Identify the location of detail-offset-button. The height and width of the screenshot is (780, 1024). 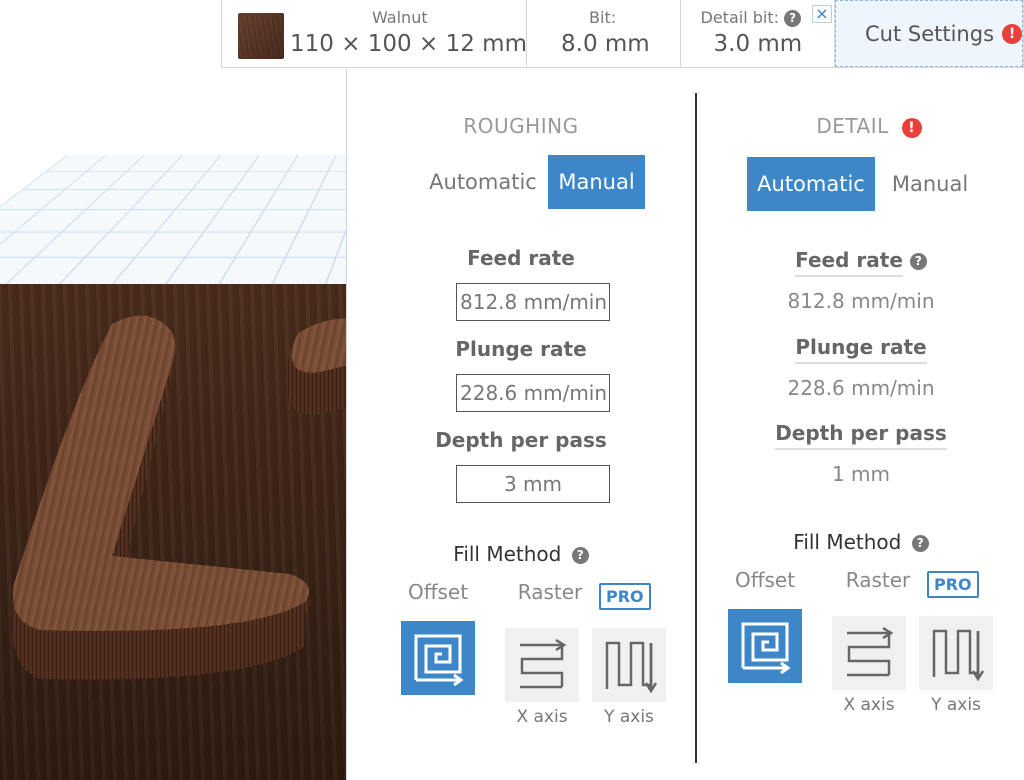
(765, 646).